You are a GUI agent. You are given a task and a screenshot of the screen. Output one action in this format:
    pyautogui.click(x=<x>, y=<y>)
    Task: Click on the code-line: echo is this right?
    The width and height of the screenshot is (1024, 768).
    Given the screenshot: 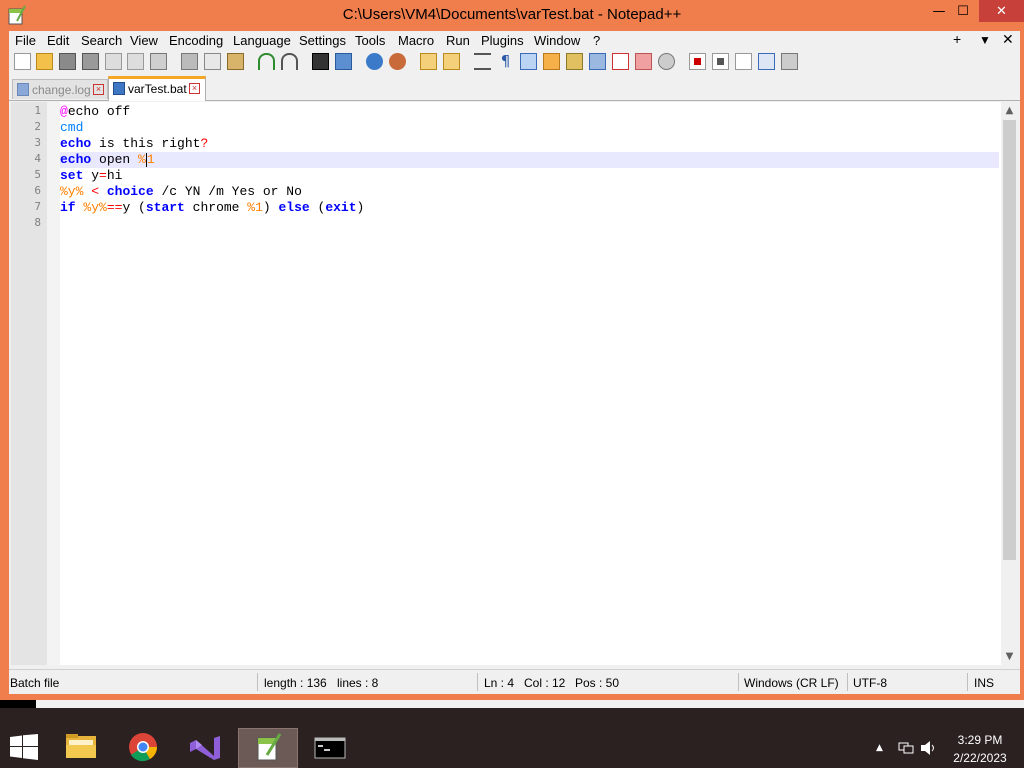 What is the action you would take?
    pyautogui.click(x=529, y=144)
    